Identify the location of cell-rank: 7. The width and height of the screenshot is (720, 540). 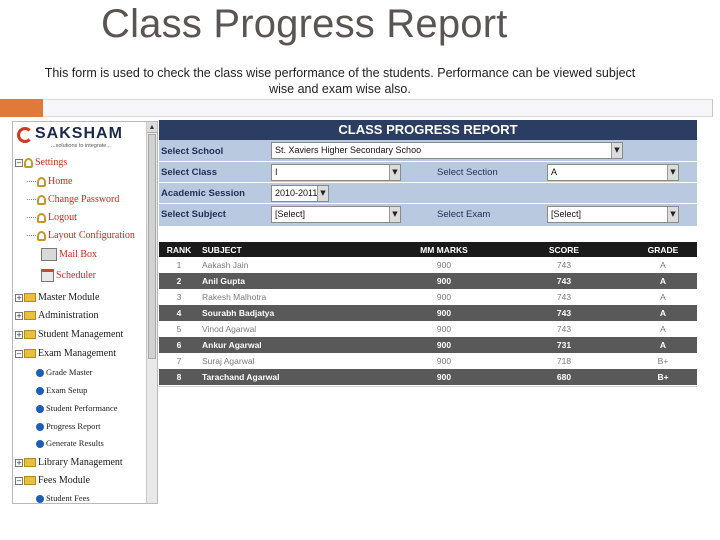
(179, 361).